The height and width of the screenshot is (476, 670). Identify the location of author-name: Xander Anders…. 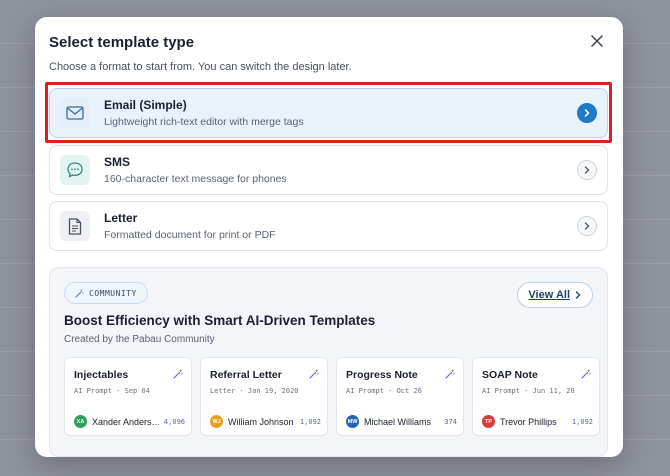
(125, 421).